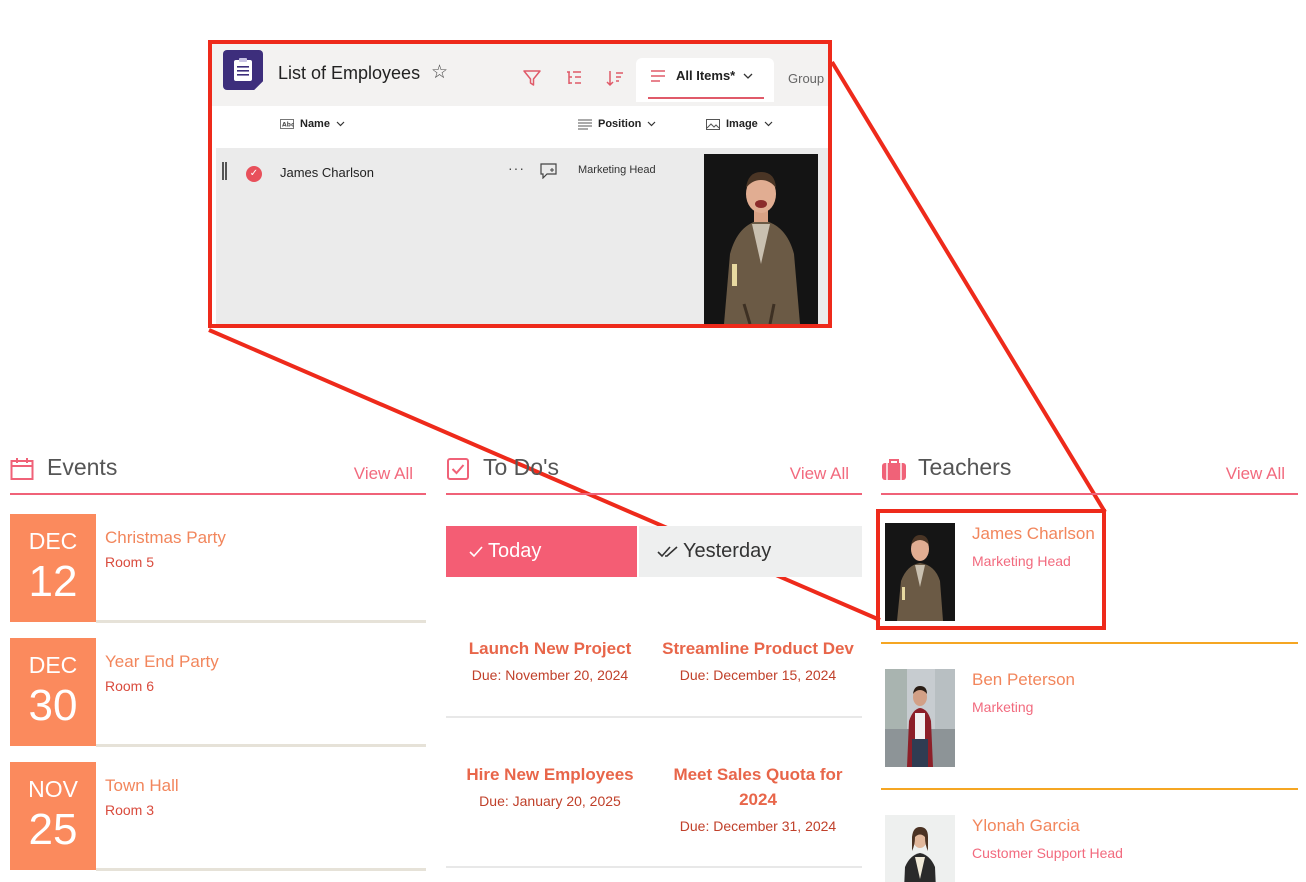  I want to click on event-day: 30, so click(53, 705).